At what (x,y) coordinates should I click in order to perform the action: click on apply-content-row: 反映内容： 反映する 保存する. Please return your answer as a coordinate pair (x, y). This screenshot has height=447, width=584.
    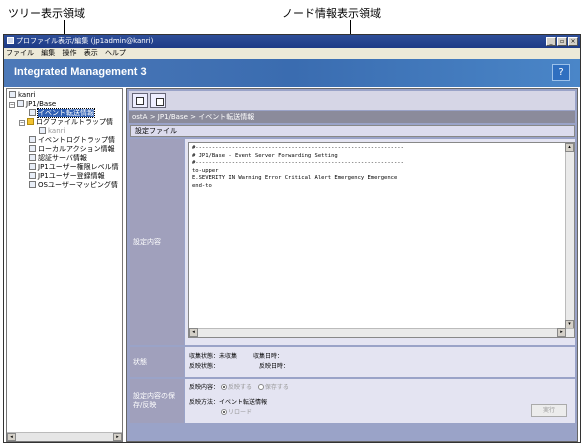
    Looking at the image, I should click on (239, 387).